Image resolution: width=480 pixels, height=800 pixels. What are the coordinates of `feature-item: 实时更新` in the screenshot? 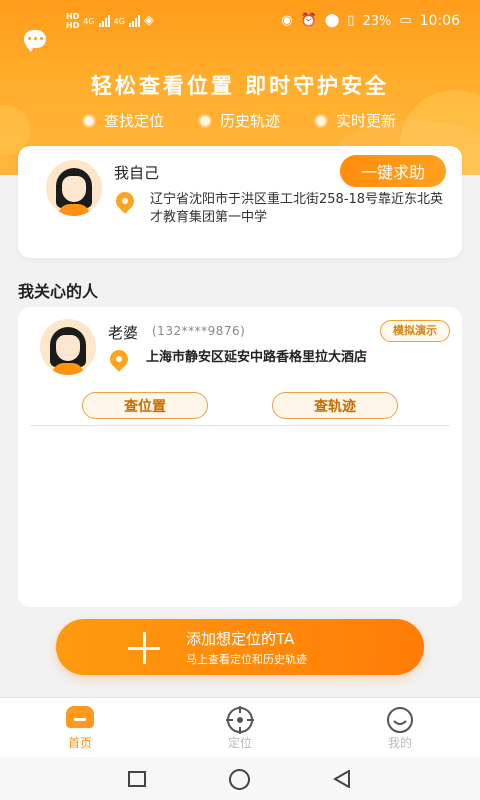 It's located at (356, 120).